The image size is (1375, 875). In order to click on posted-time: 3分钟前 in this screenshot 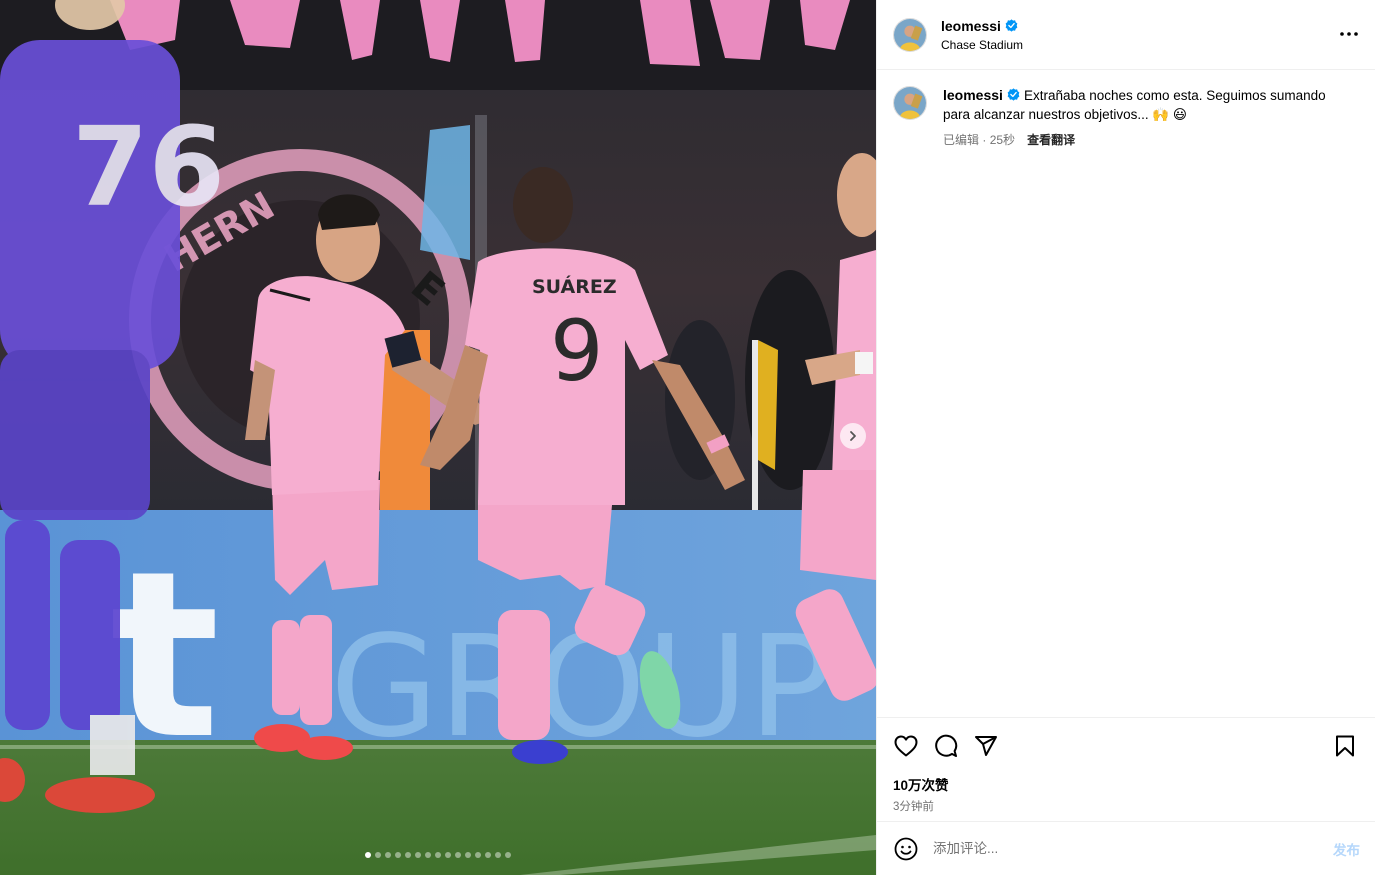, I will do `click(913, 807)`.